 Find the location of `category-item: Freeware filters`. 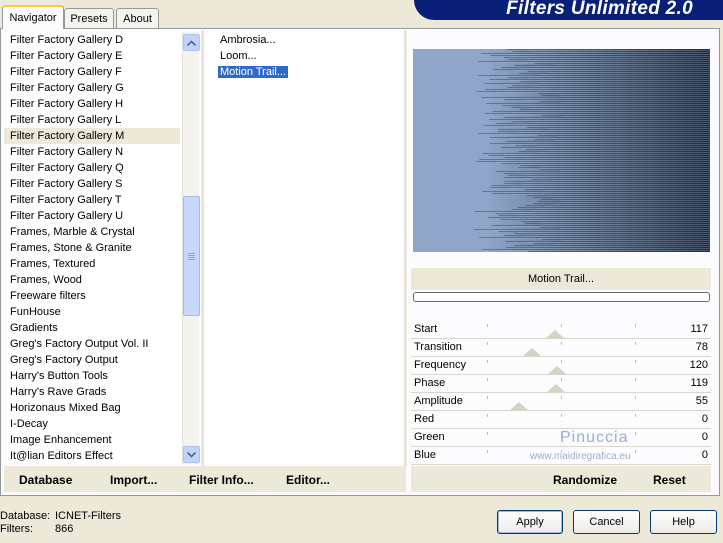

category-item: Freeware filters is located at coordinates (92, 296).